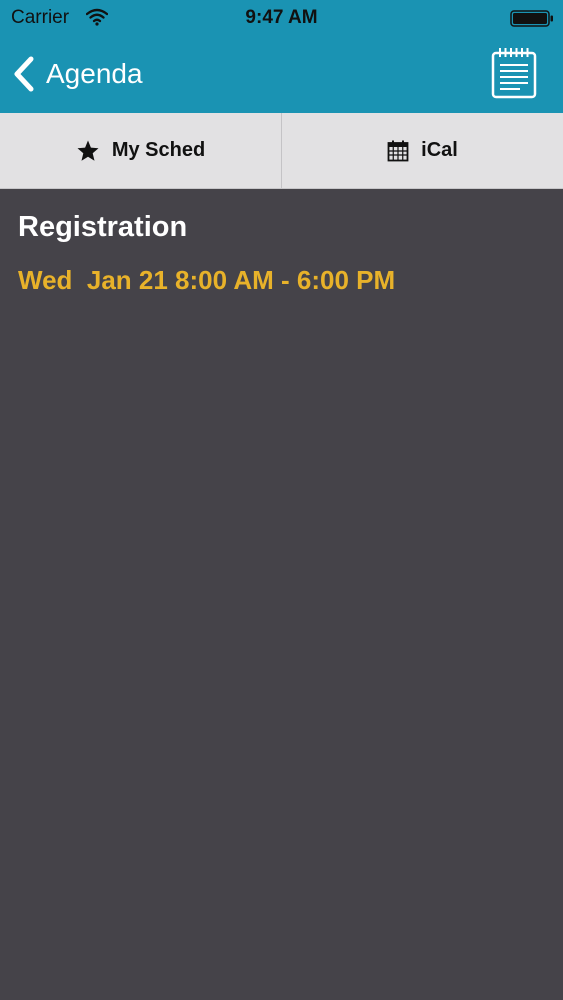  What do you see at coordinates (94, 73) in the screenshot?
I see `back-label: Agenda` at bounding box center [94, 73].